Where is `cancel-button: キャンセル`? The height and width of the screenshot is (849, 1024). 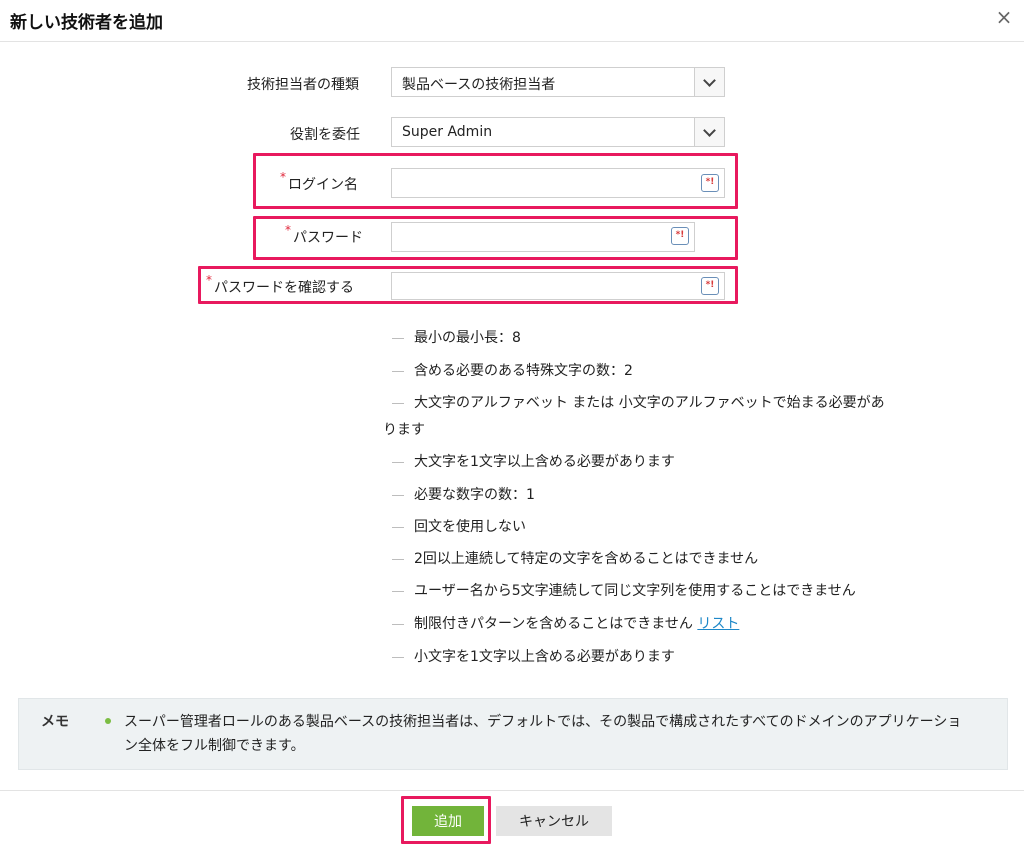
cancel-button: キャンセル is located at coordinates (554, 821).